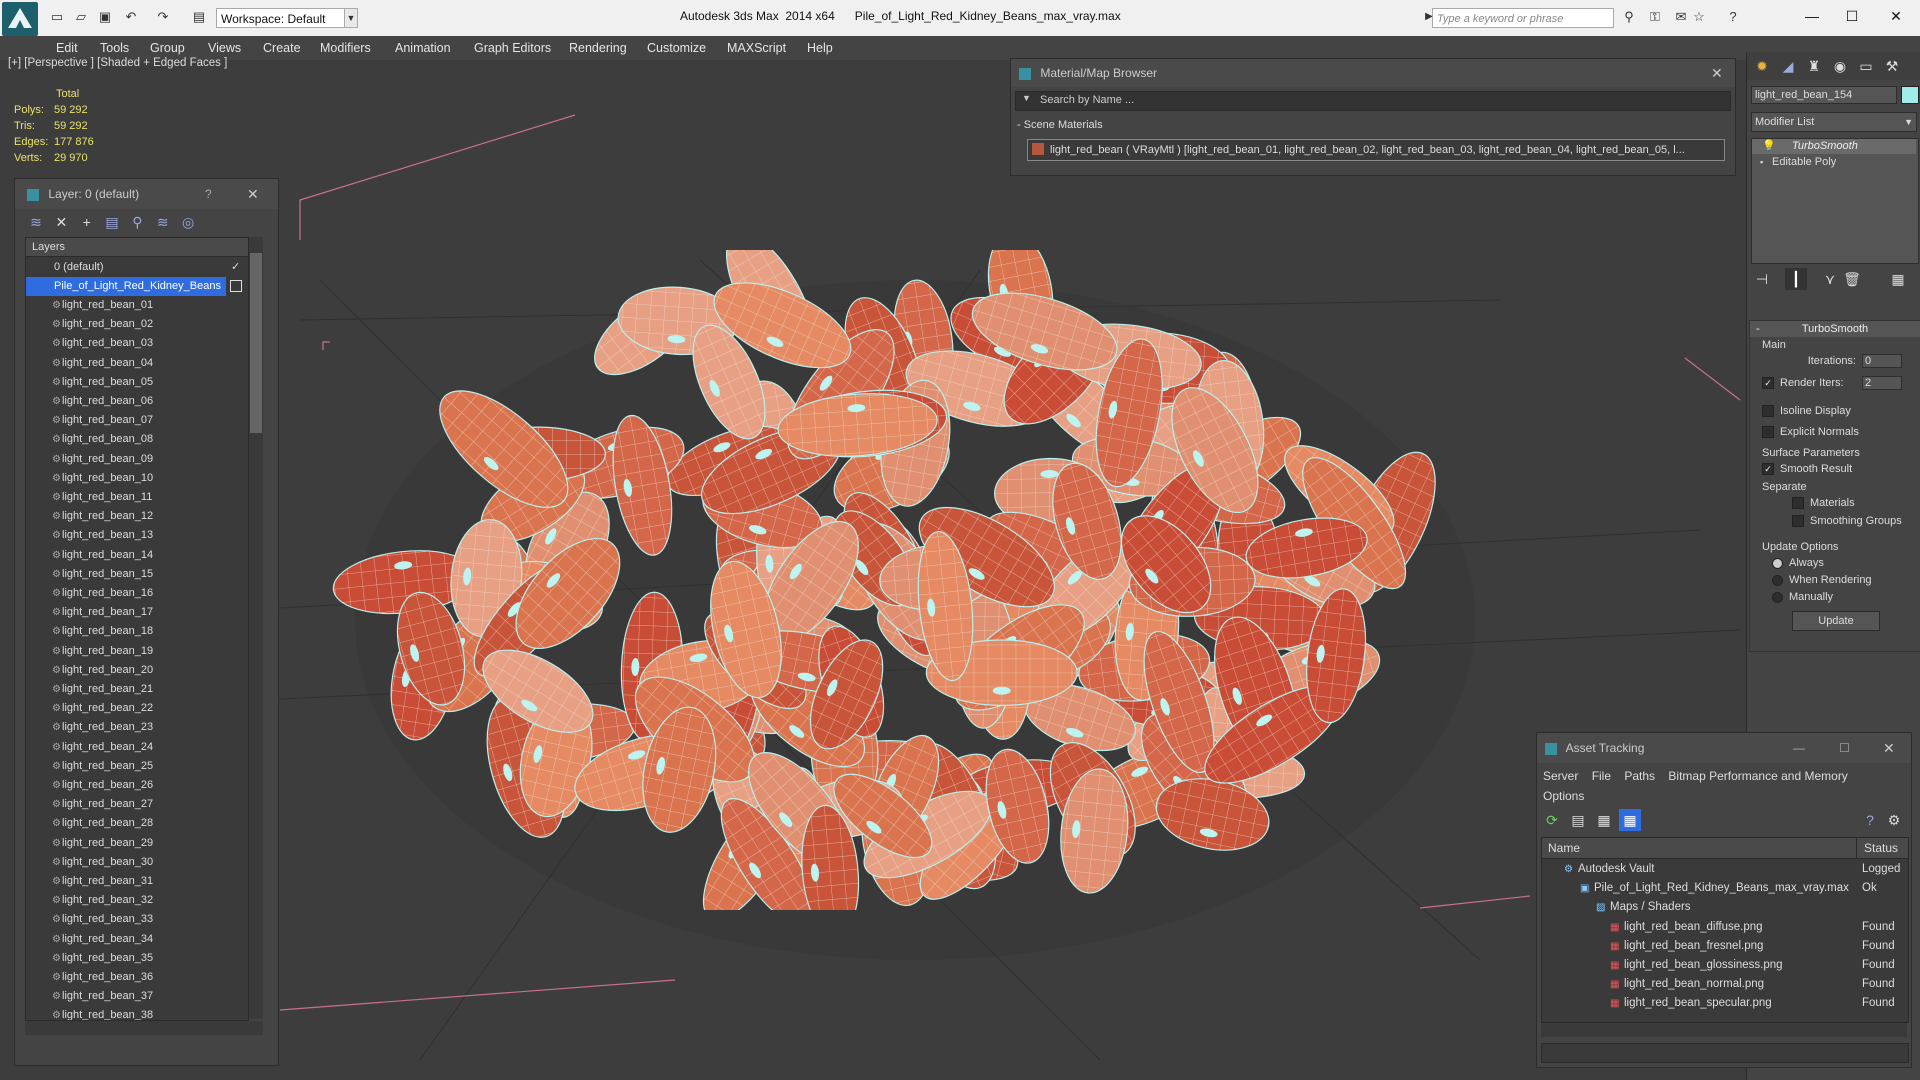  What do you see at coordinates (224, 48) in the screenshot?
I see `menu-views: Views` at bounding box center [224, 48].